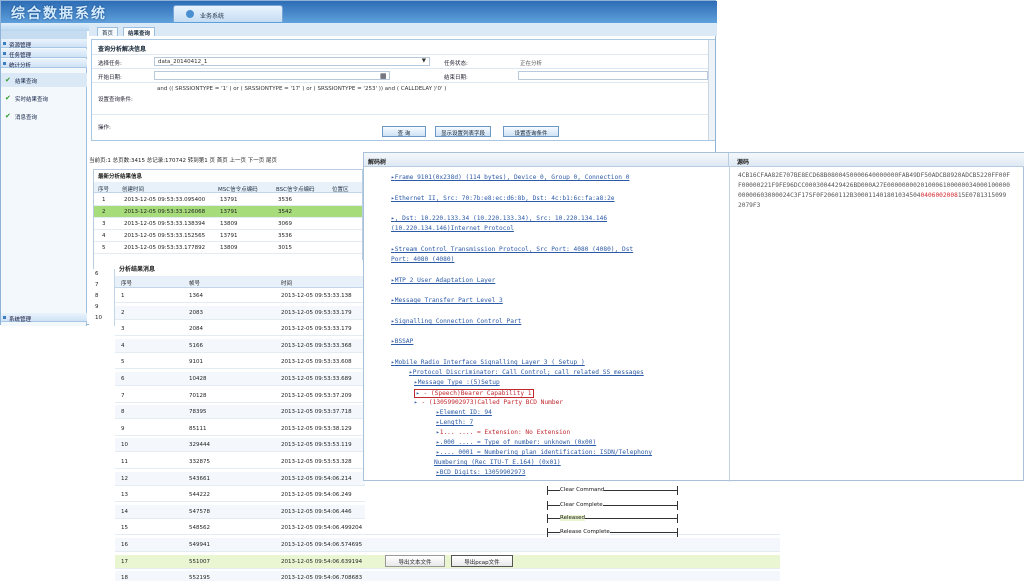 The width and height of the screenshot is (1024, 581). What do you see at coordinates (447, 528) in the screenshot?
I see `table-row: 15 548562 2013-12-05 09:54:06.499204` at bounding box center [447, 528].